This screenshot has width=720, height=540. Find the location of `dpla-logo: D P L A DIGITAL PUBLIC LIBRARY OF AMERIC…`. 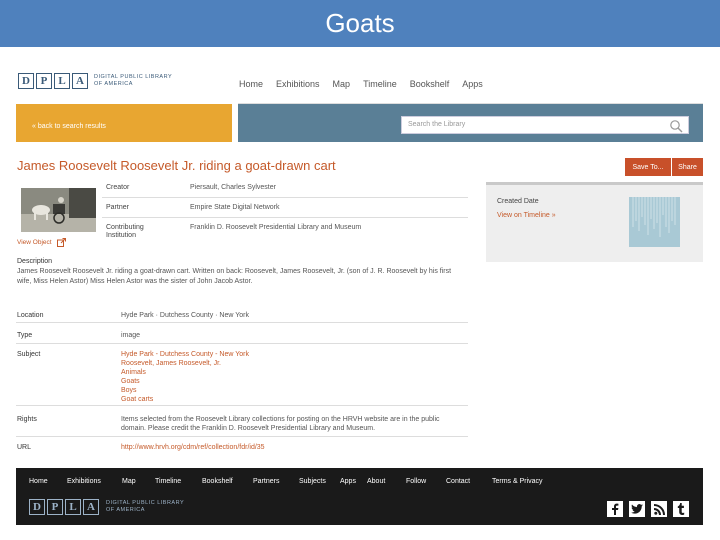

dpla-logo: D P L A DIGITAL PUBLIC LIBRARY OF AMERIC… is located at coordinates (95, 81).